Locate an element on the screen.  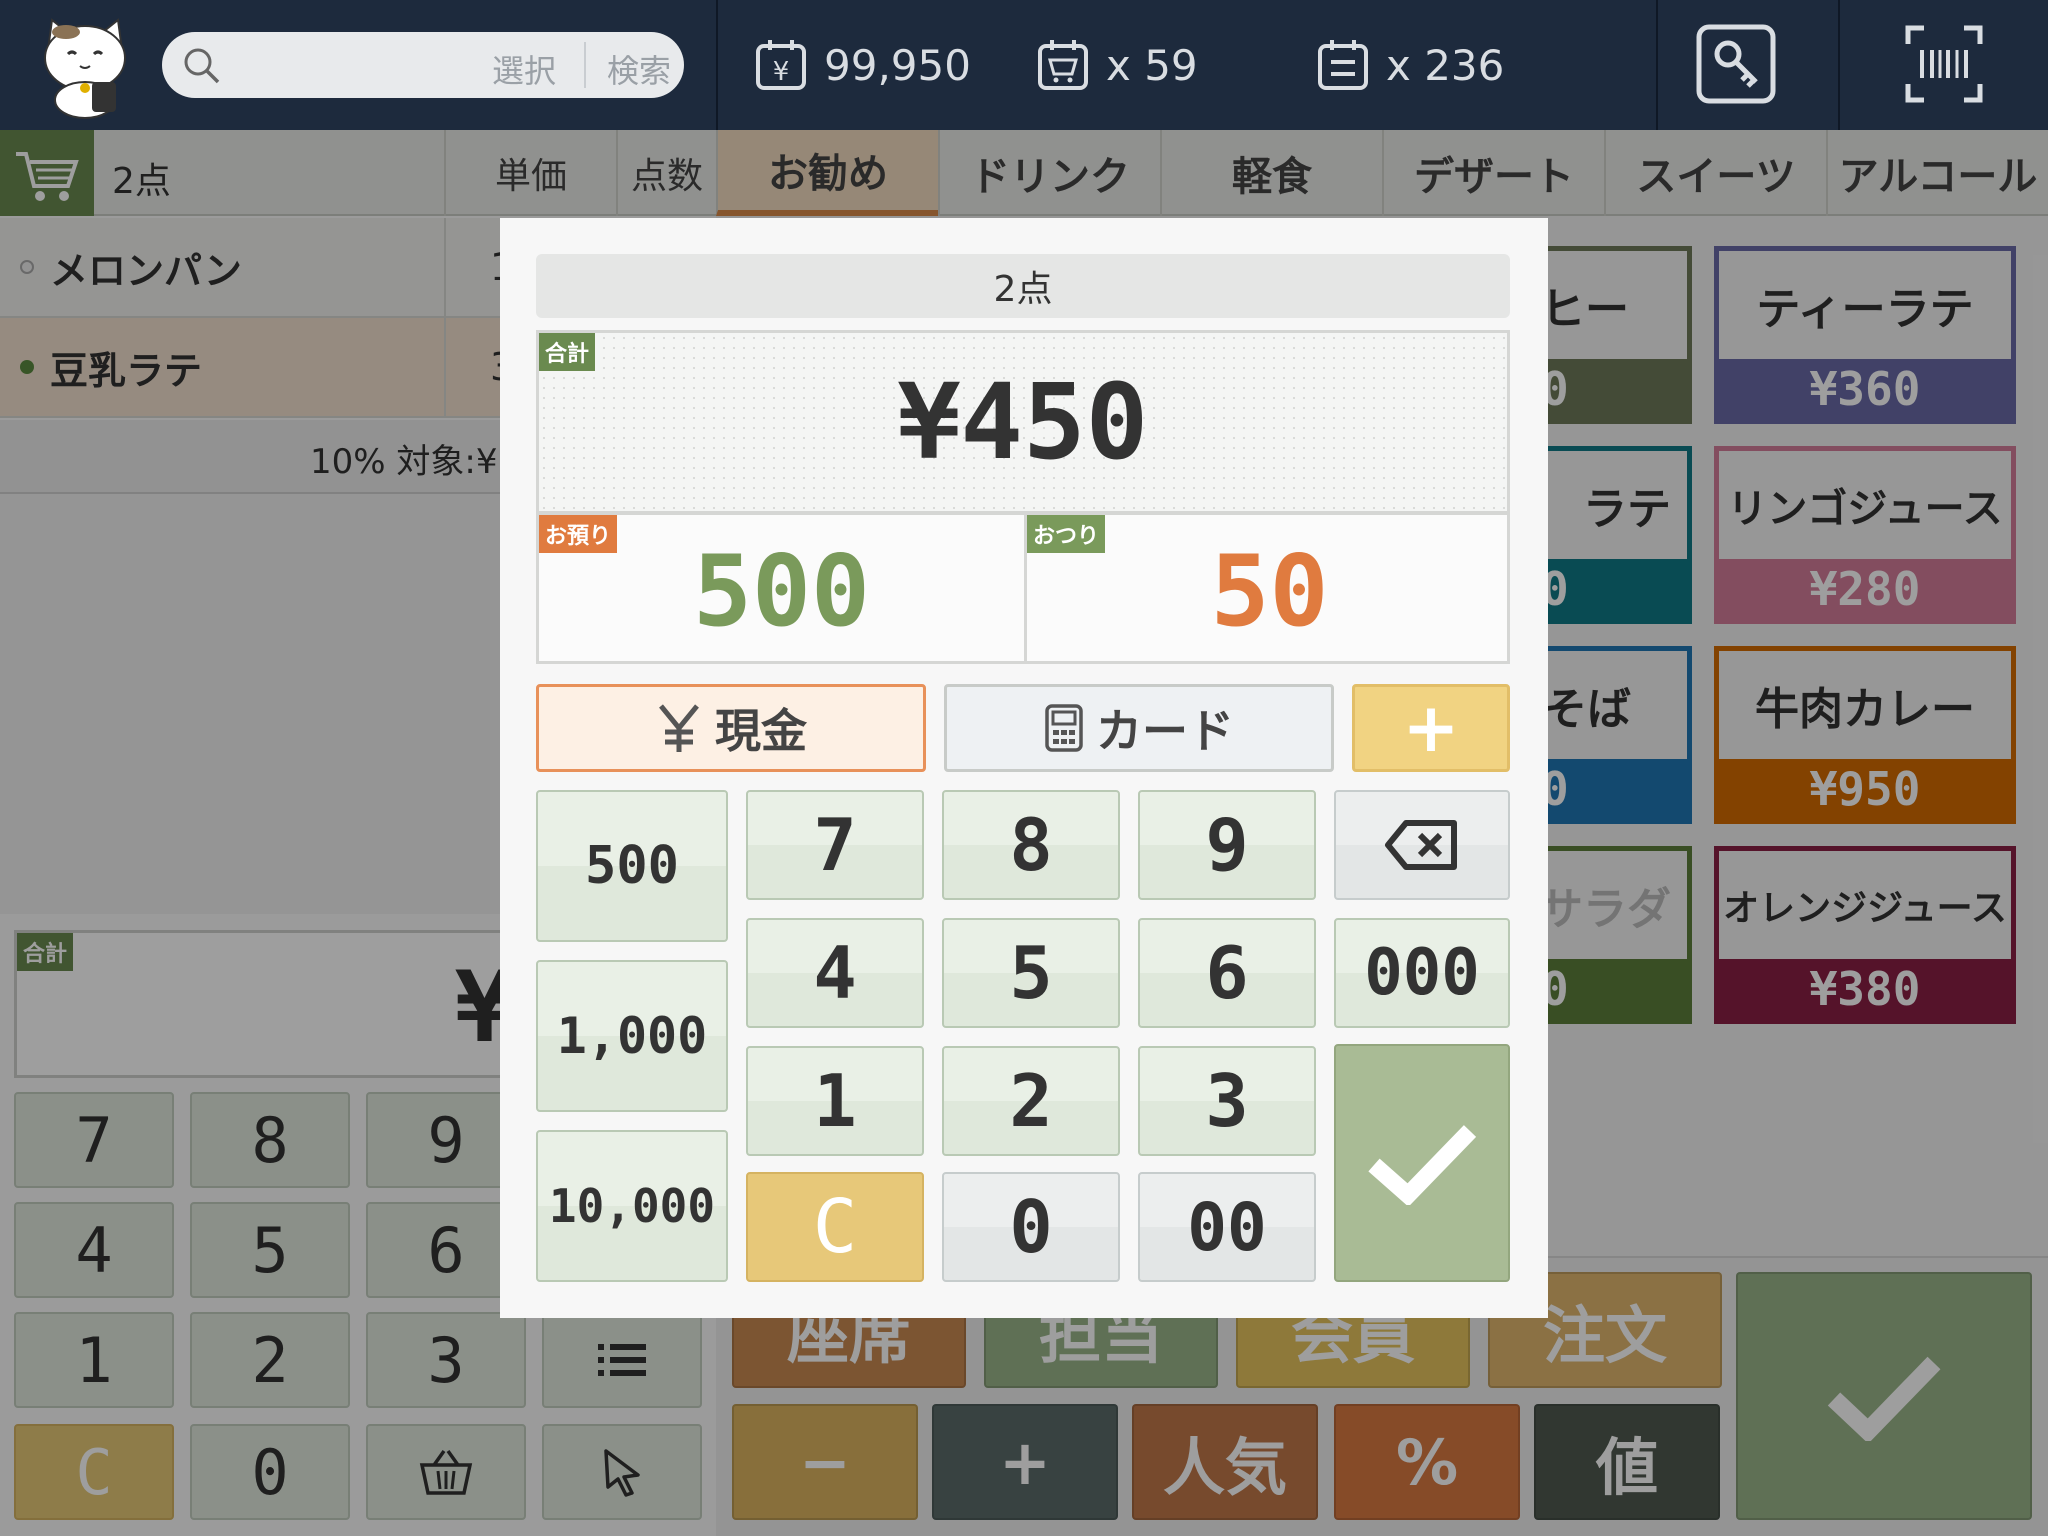
key-3: 3 is located at coordinates (1227, 1101).